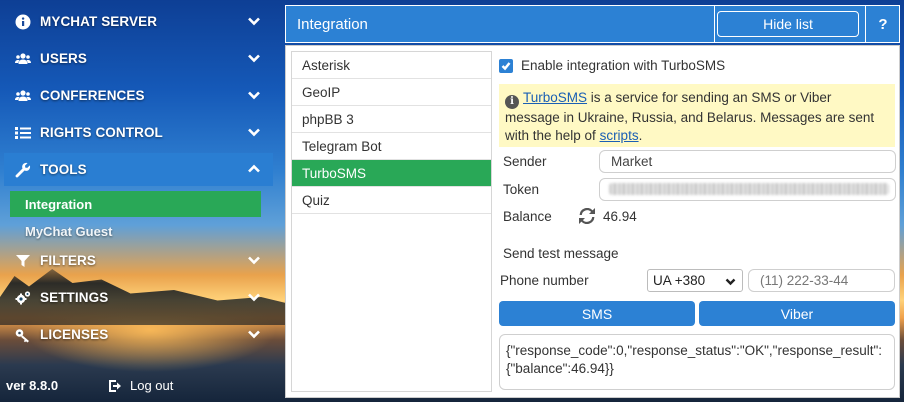 This screenshot has height=402, width=904. What do you see at coordinates (597, 313) in the screenshot?
I see `sms-button: SMS` at bounding box center [597, 313].